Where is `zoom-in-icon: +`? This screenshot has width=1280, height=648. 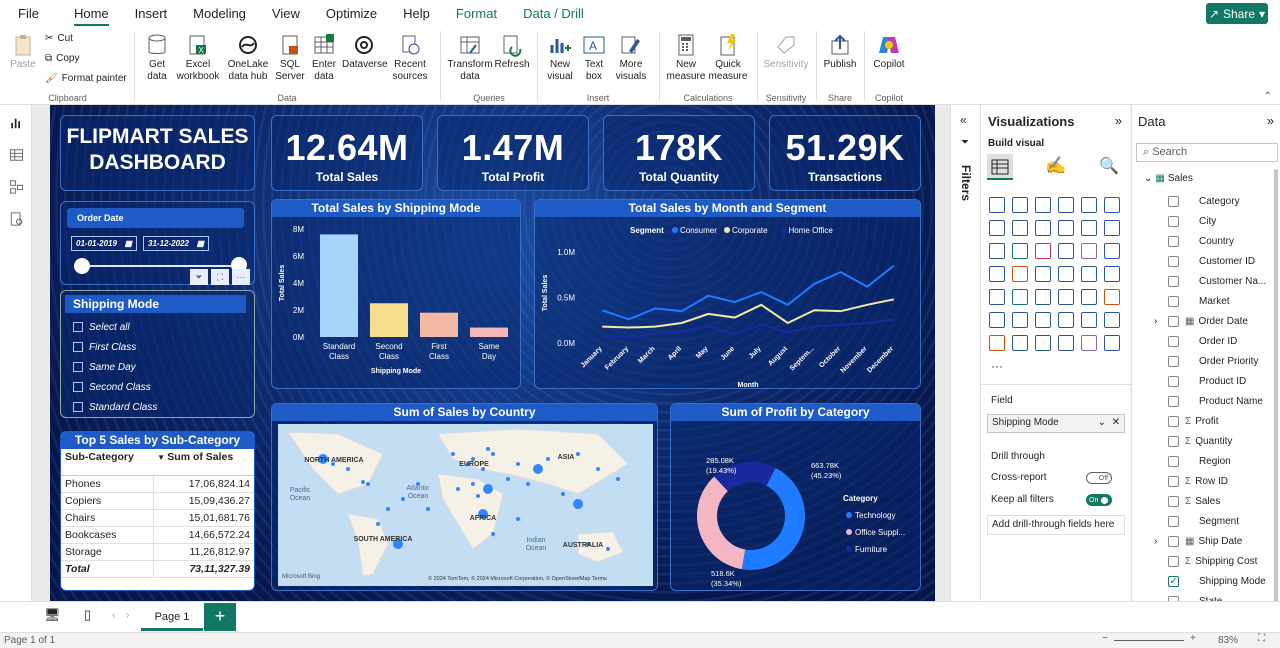
zoom-in-icon: + is located at coordinates (1193, 638).